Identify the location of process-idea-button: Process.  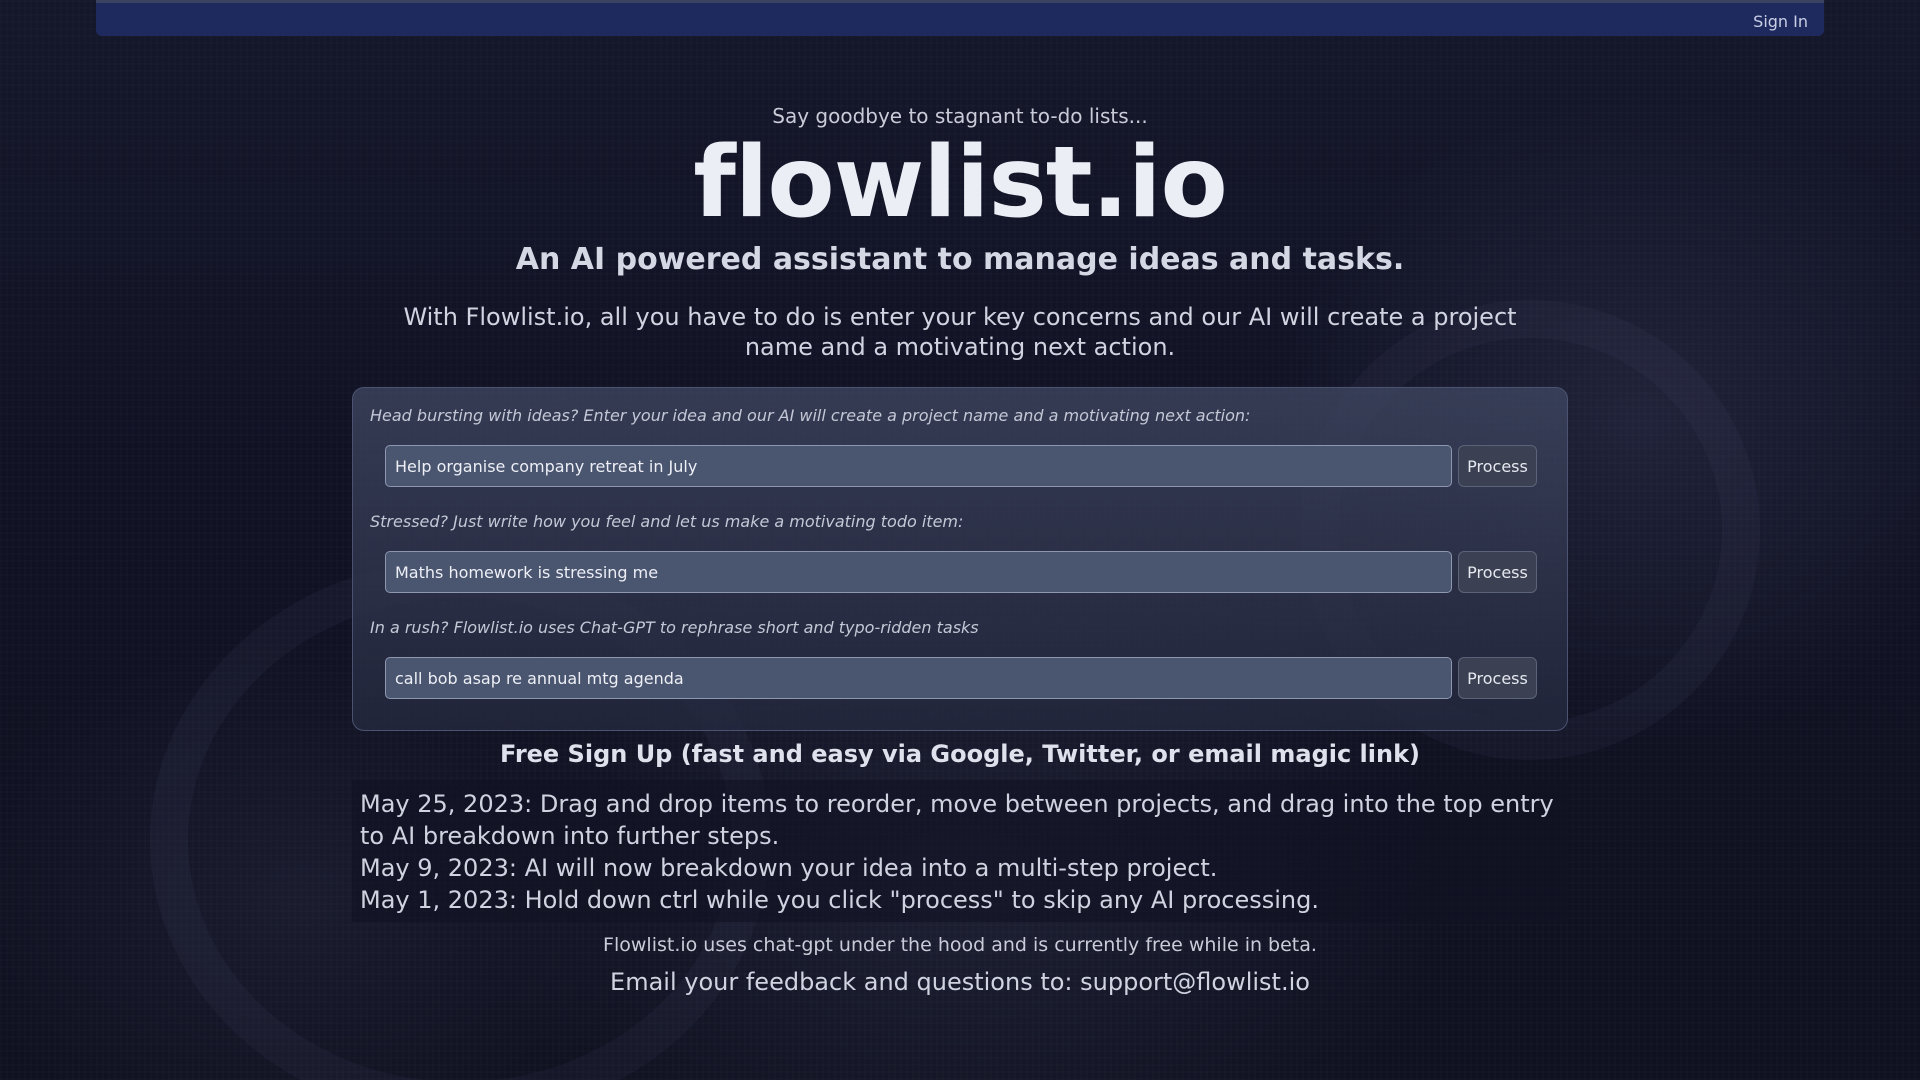
(1497, 466).